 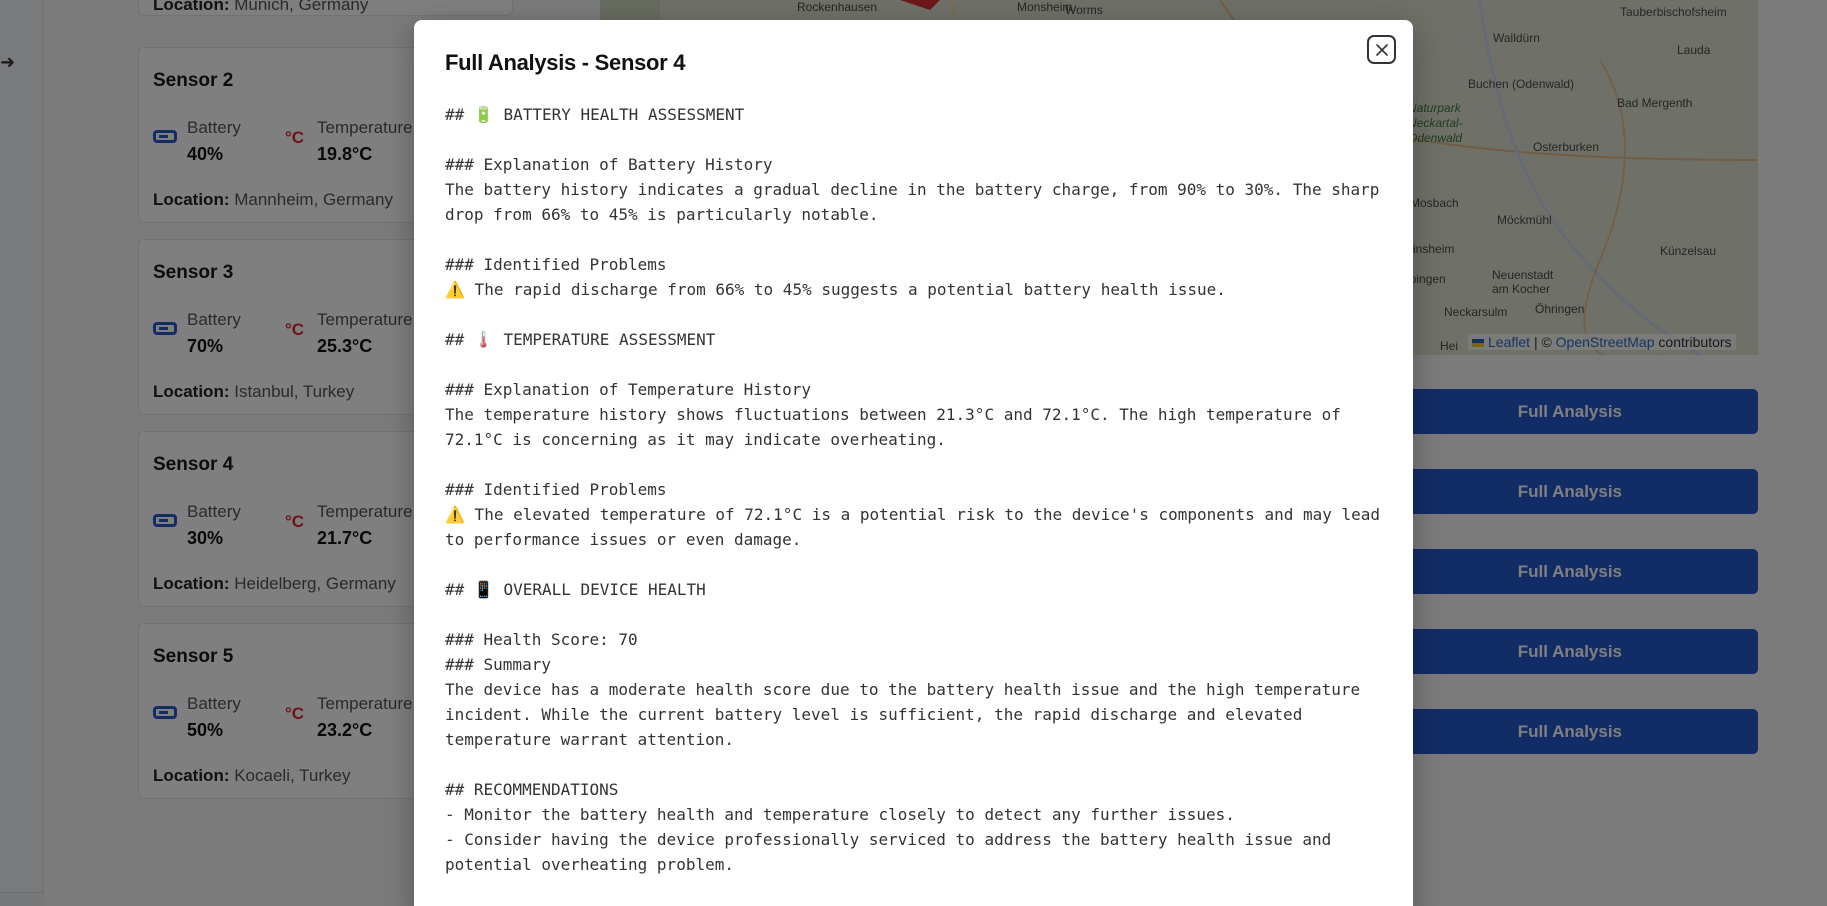 I want to click on analysis-line: ## RECOMMENDATIONS, so click(x=532, y=789).